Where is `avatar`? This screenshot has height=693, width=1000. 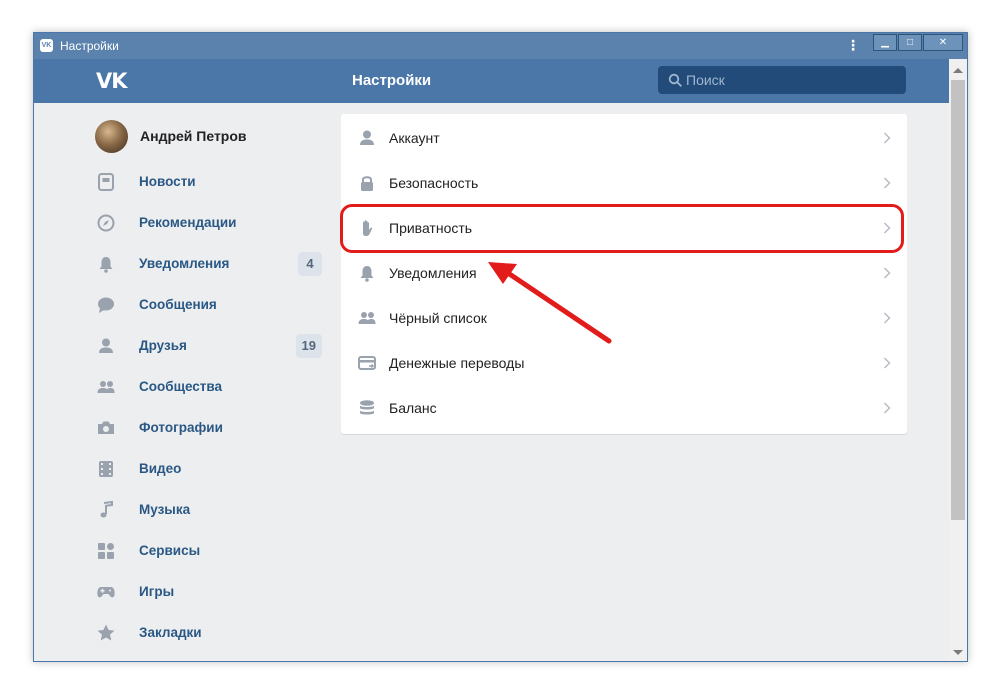 avatar is located at coordinates (111, 136).